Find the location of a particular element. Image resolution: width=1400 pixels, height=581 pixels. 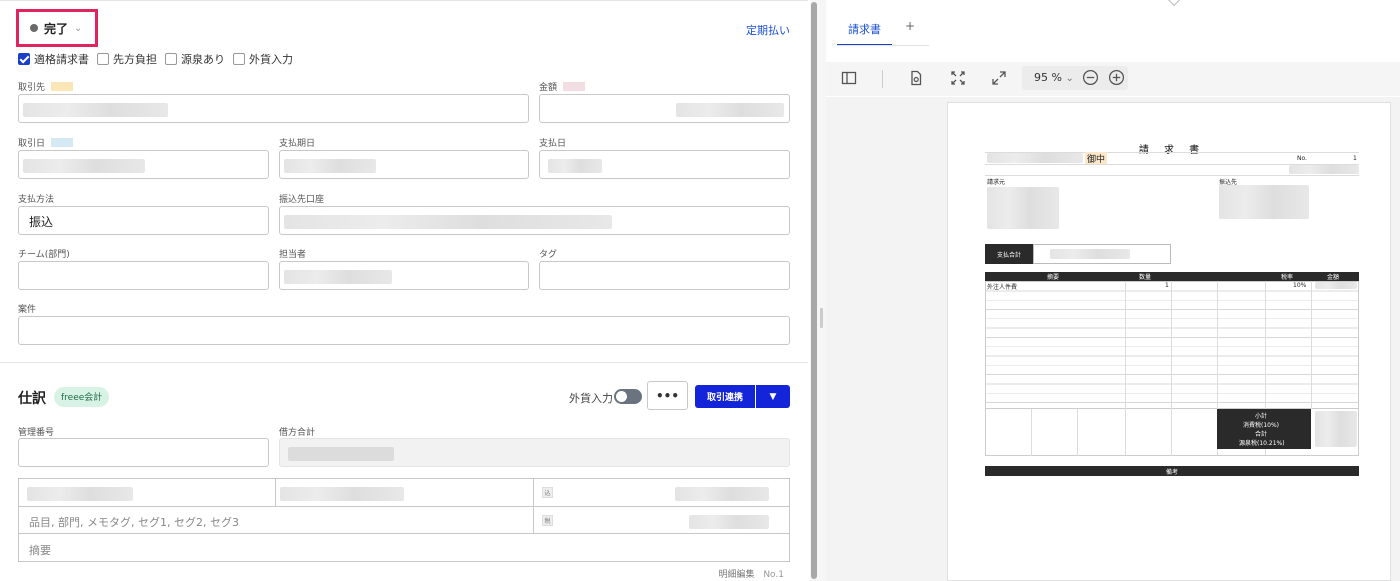

partner-input is located at coordinates (273, 108).